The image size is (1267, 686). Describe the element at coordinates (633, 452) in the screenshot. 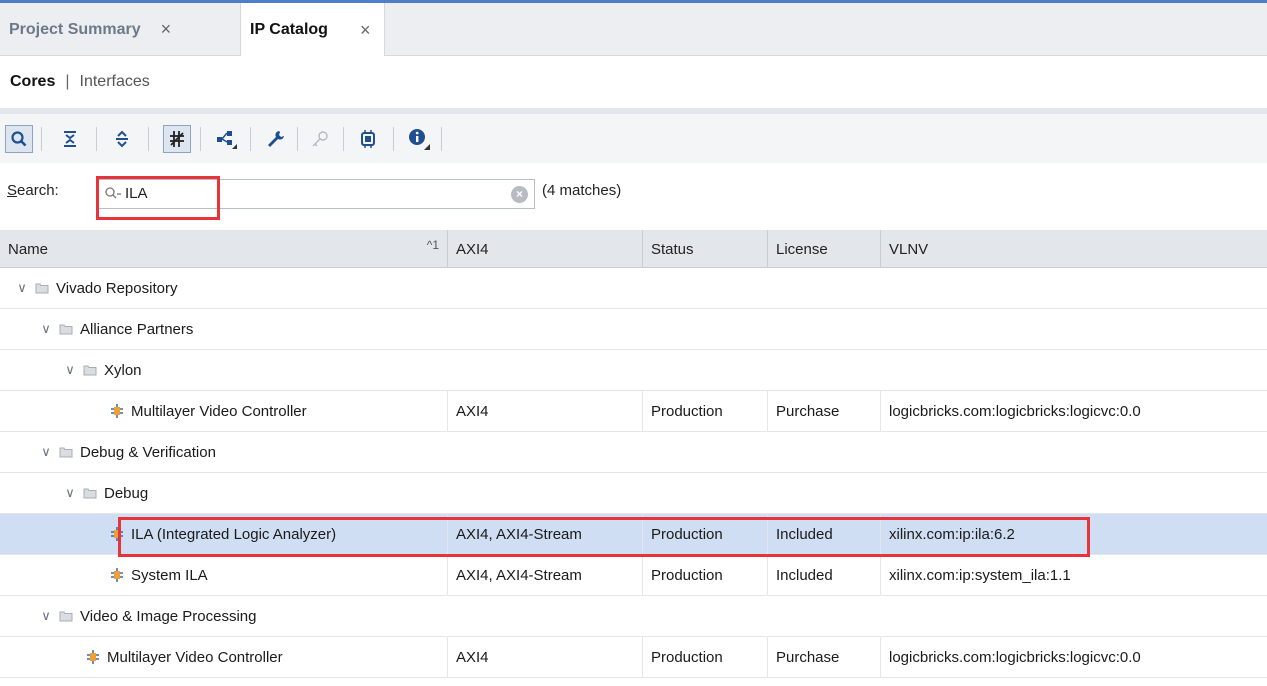

I see `table-row: ∨ Debug & Verification` at that location.